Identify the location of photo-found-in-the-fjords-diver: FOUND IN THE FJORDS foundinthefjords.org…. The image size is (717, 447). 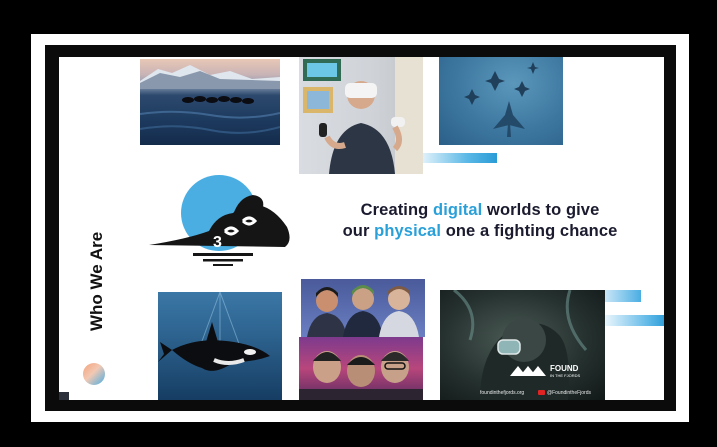
(522, 345).